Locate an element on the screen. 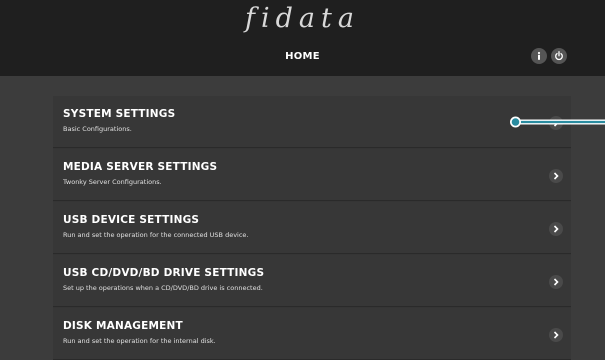 This screenshot has height=360, width=605. power-button is located at coordinates (559, 56).